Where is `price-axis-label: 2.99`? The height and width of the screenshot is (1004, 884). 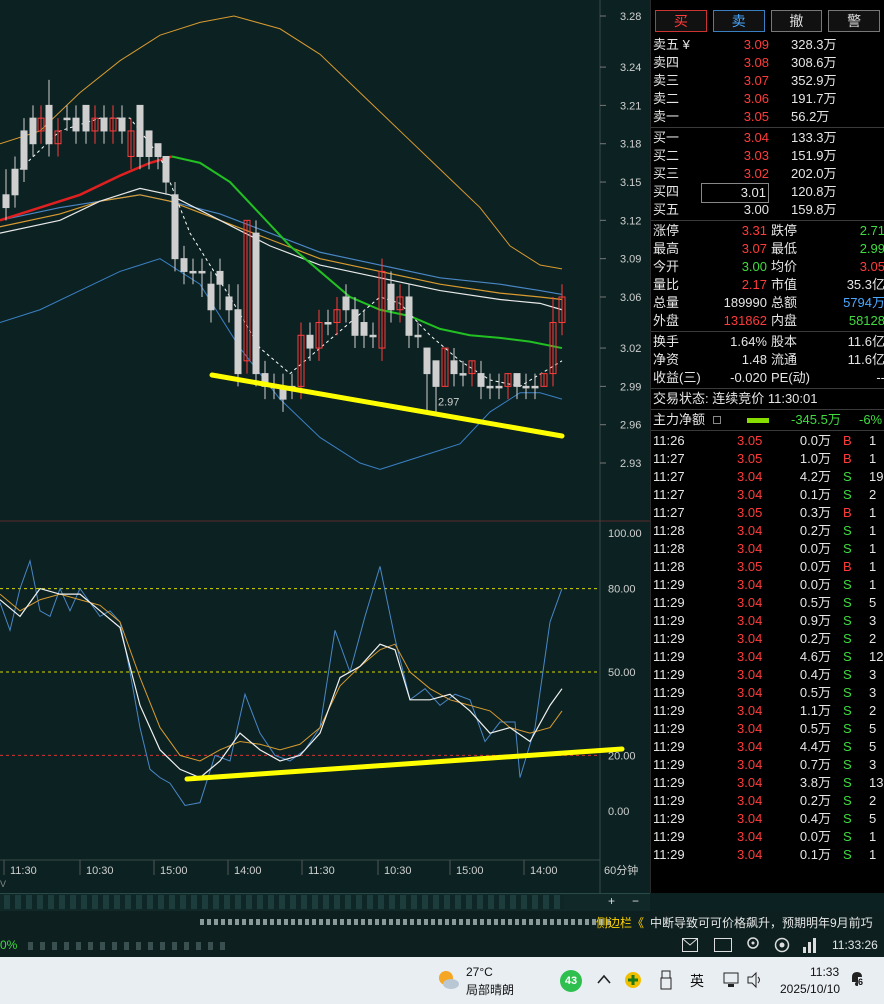 price-axis-label: 2.99 is located at coordinates (630, 387).